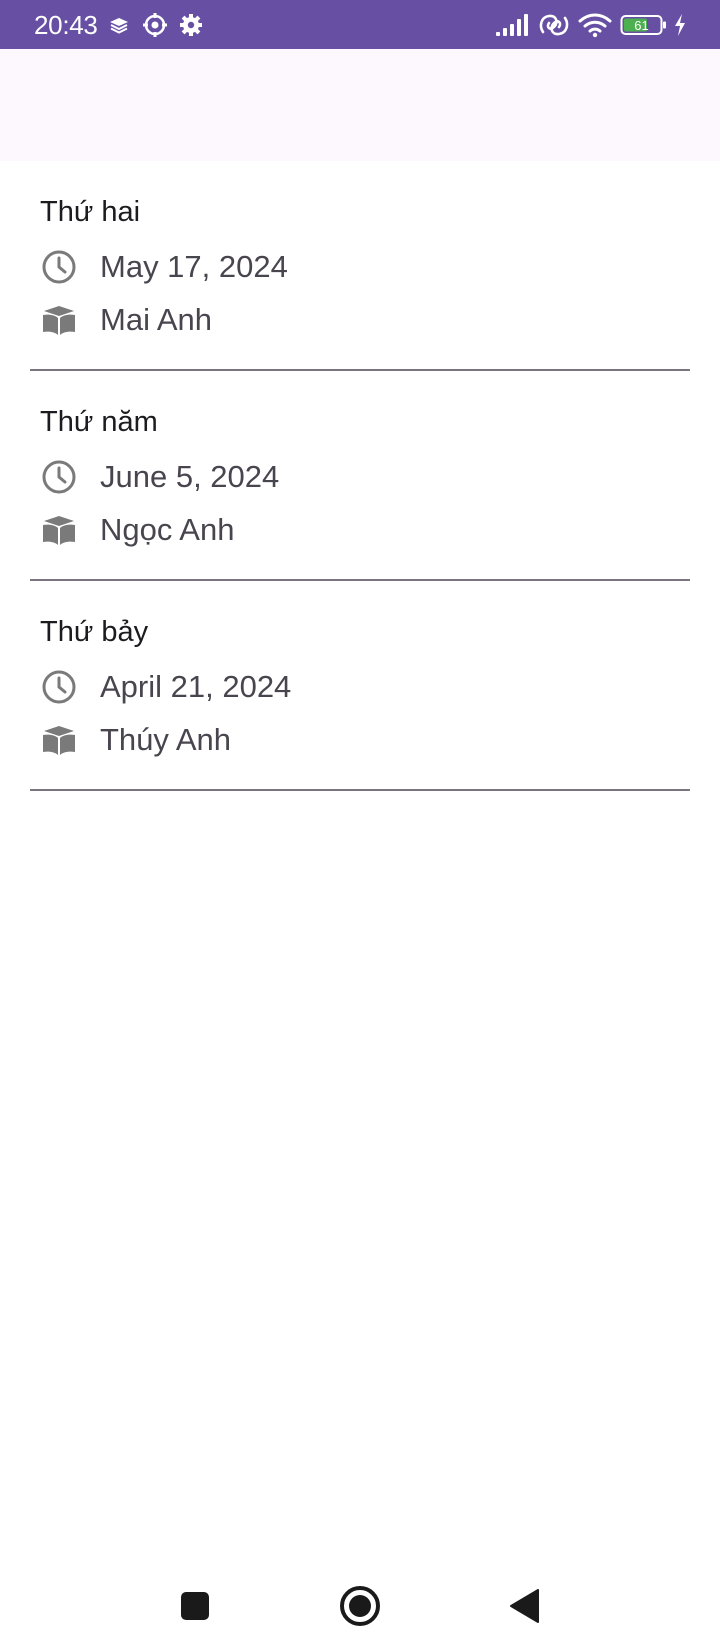 This screenshot has height=1650, width=720. Describe the element at coordinates (360, 686) in the screenshot. I see `list-item: Thứ bảy April 21, 2024 Thúy Anh` at that location.